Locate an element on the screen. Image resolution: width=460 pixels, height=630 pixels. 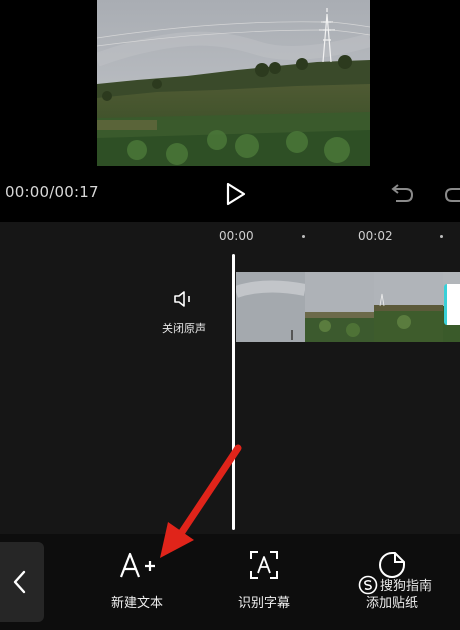
timecode: 00:00/00:17 is located at coordinates (52, 192).